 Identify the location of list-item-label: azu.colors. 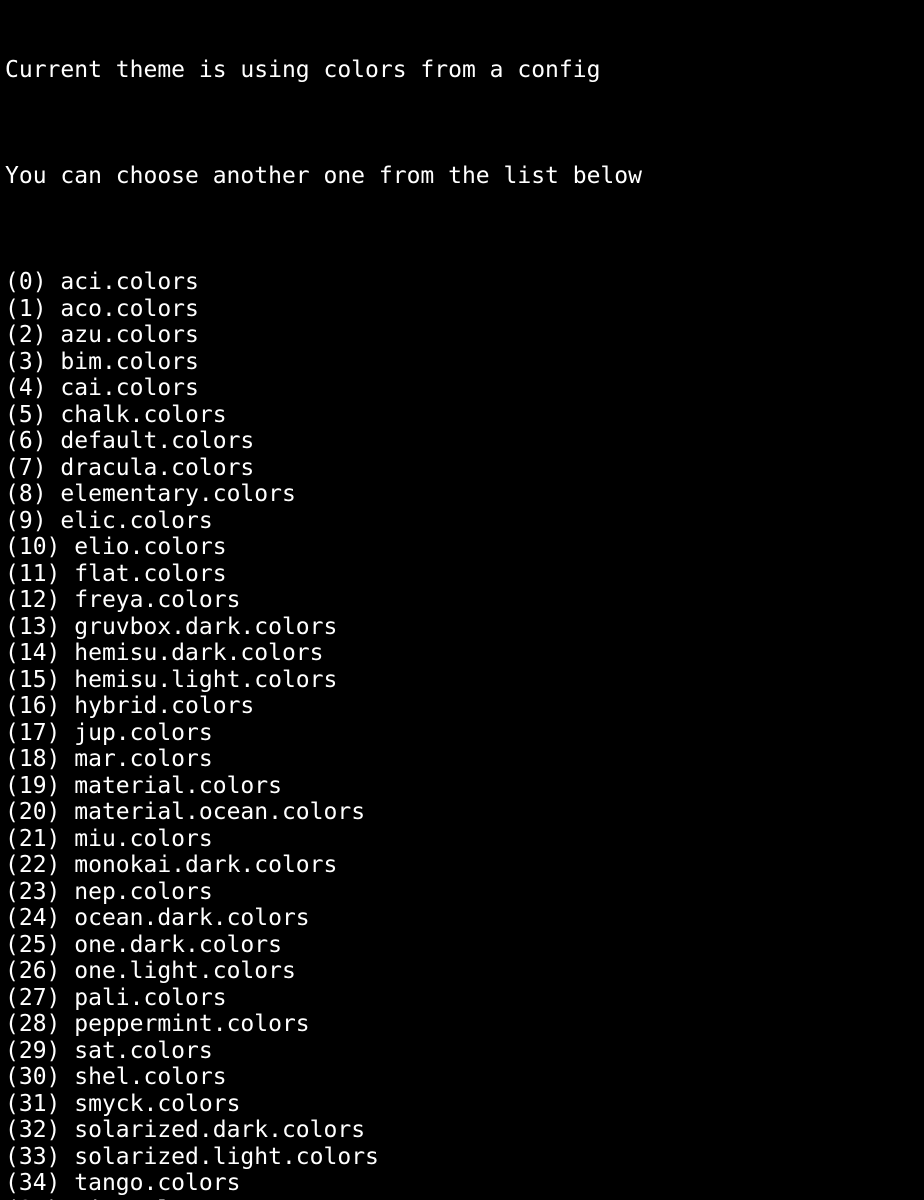
(129, 335).